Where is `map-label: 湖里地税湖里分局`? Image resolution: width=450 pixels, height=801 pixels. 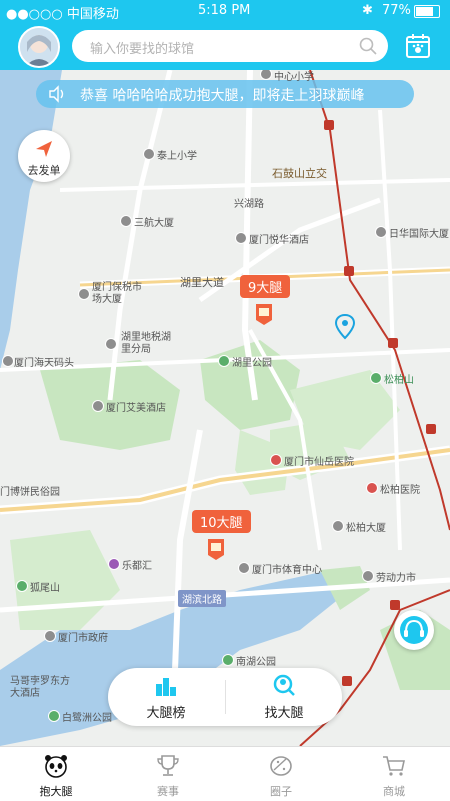
map-label: 湖里地税湖里分局 is located at coordinates (146, 343).